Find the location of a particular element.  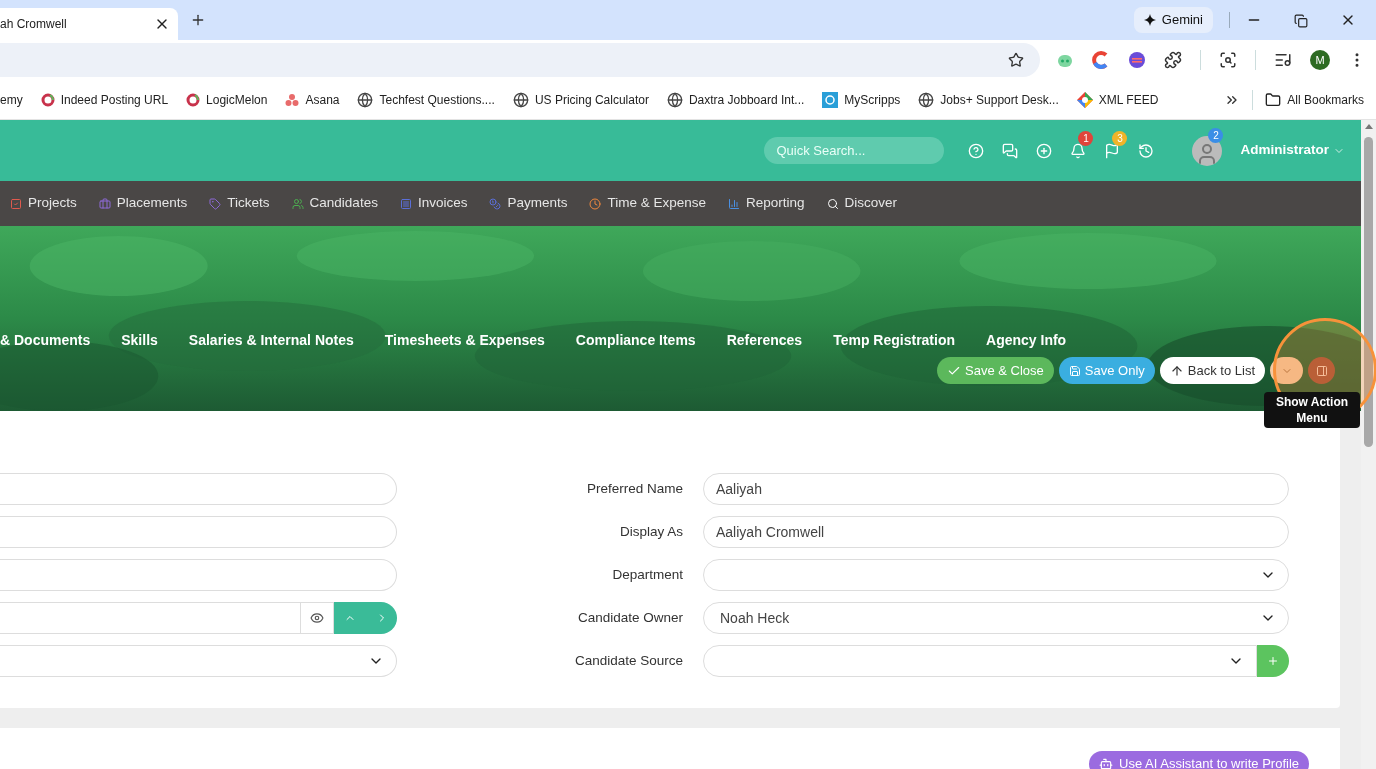

avatar-badge: 2 is located at coordinates (1216, 135).